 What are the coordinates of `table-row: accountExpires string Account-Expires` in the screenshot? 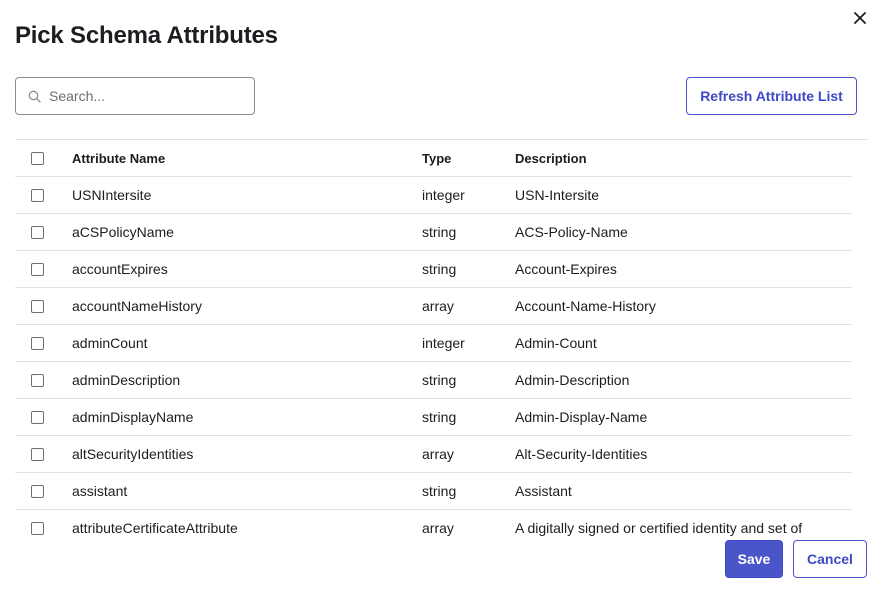 It's located at (433, 269).